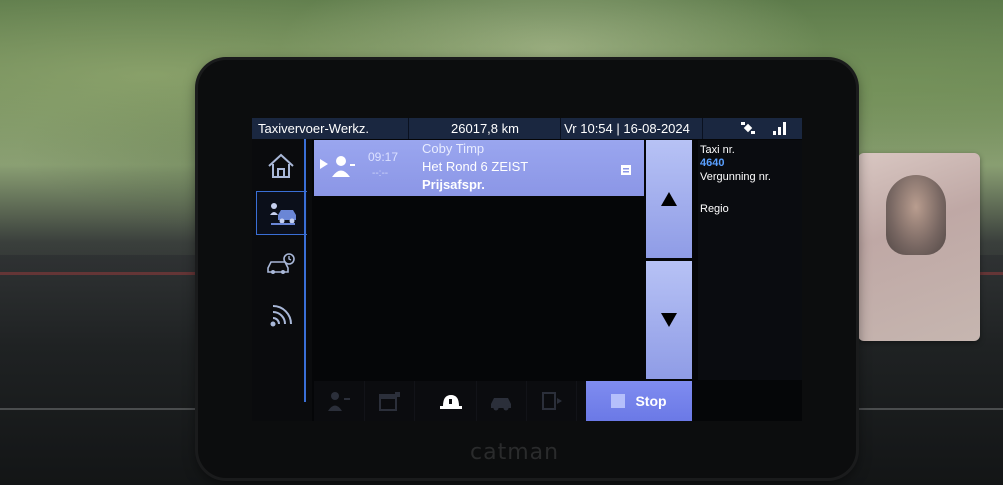 The width and height of the screenshot is (1003, 485). What do you see at coordinates (343, 166) in the screenshot?
I see `person-icon` at bounding box center [343, 166].